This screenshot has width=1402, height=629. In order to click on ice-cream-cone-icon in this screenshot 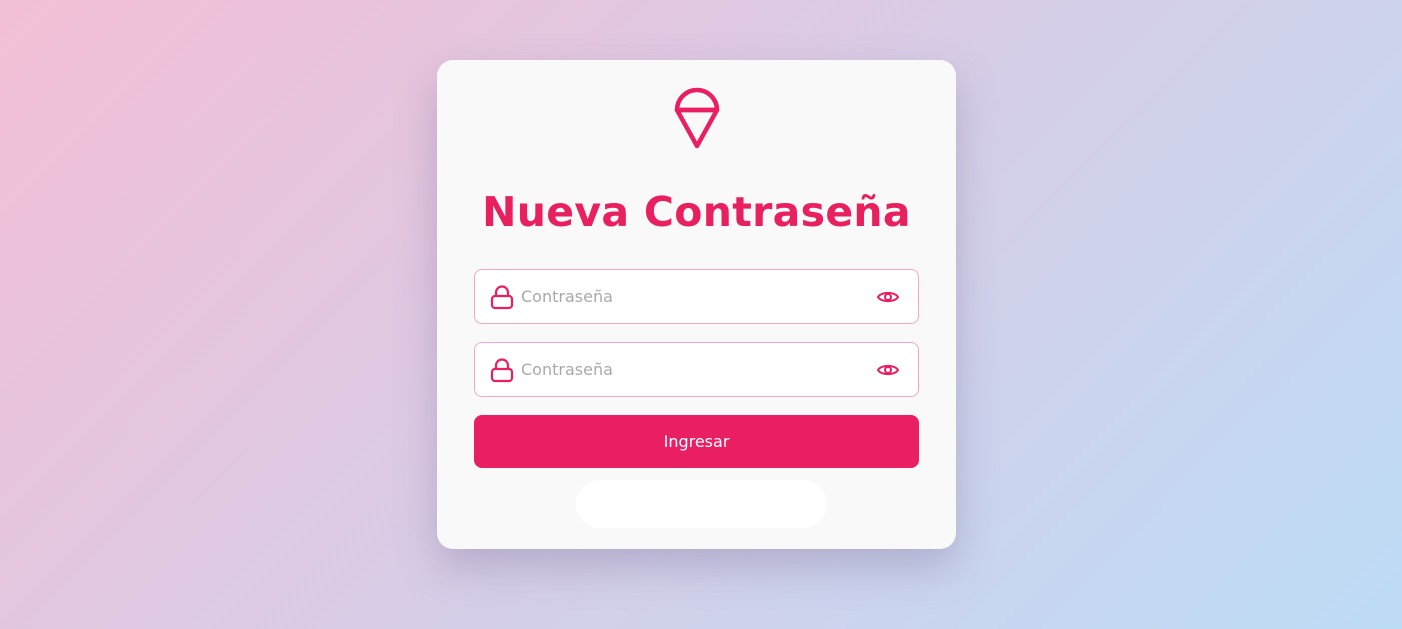, I will do `click(696, 118)`.